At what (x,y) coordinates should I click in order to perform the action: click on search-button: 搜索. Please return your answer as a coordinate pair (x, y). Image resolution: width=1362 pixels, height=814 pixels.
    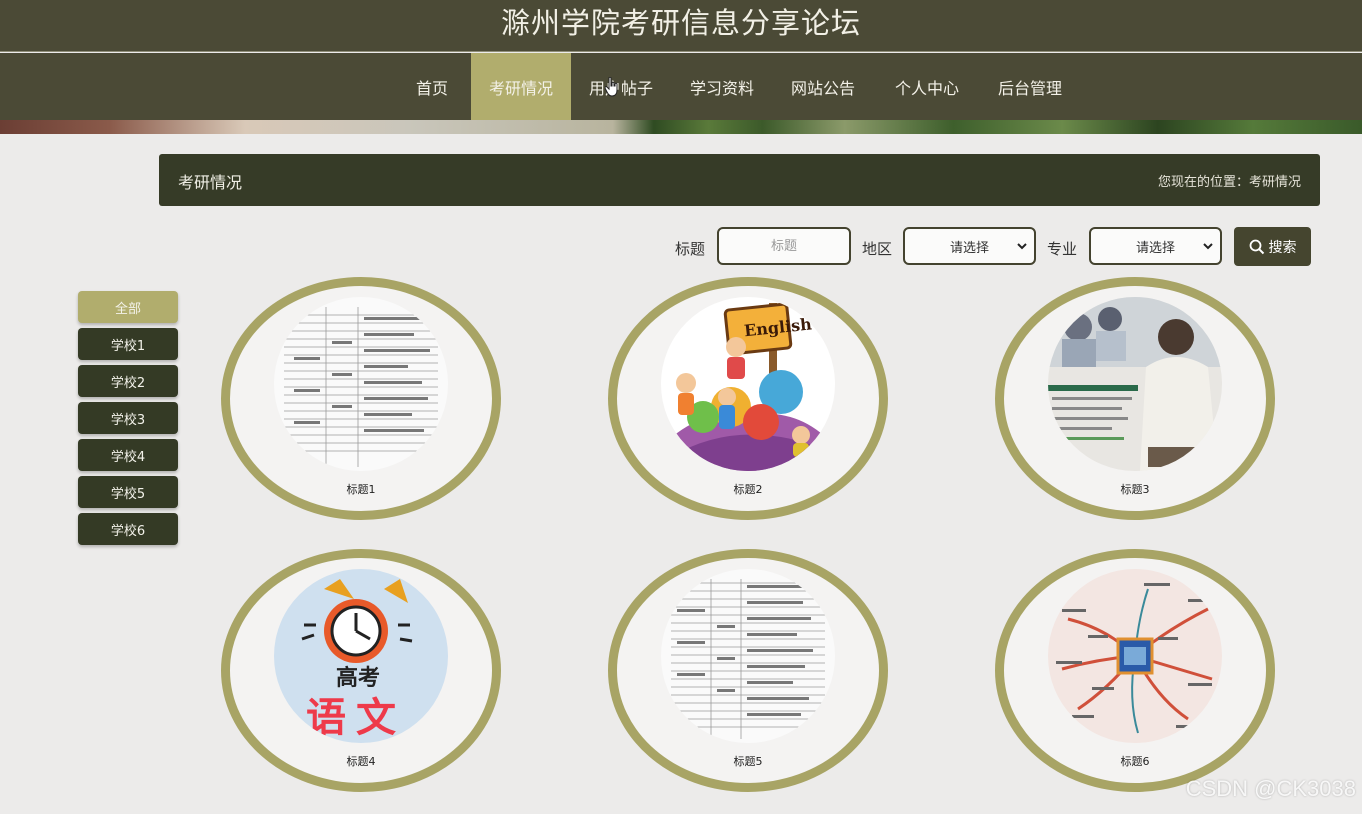
    Looking at the image, I should click on (1272, 246).